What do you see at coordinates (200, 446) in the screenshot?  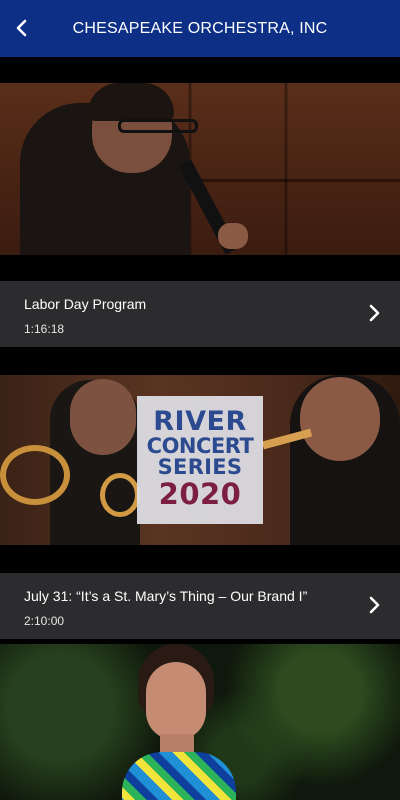 I see `logo-line: CONCERT` at bounding box center [200, 446].